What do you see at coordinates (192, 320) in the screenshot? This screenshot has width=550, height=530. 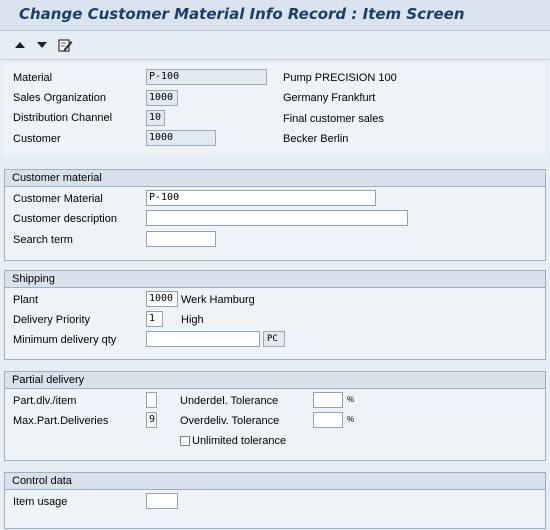 I see `delivery-priority-description: High` at bounding box center [192, 320].